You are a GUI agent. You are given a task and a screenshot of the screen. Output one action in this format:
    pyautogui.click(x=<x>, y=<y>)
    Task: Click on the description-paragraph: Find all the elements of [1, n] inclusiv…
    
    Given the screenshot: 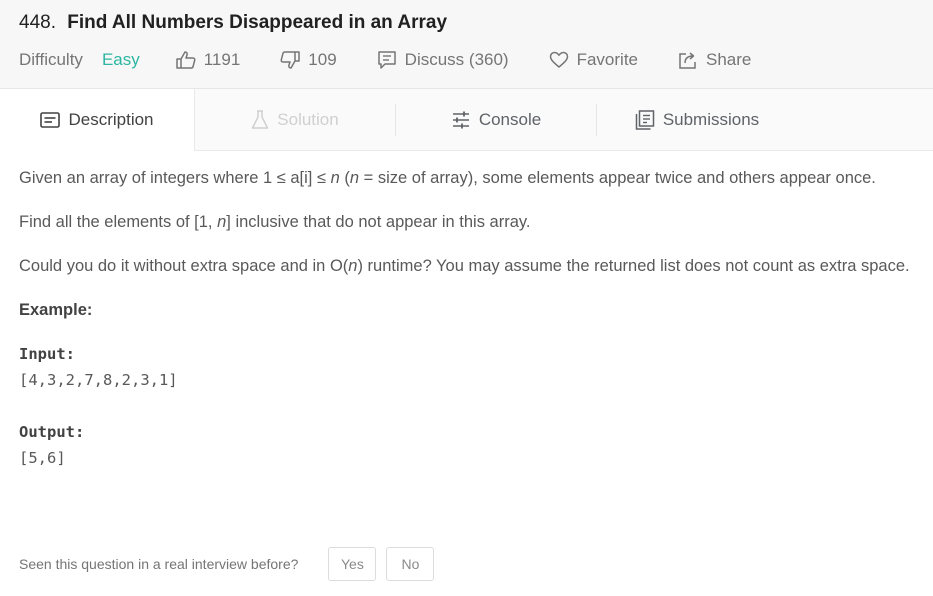 What is the action you would take?
    pyautogui.click(x=466, y=222)
    